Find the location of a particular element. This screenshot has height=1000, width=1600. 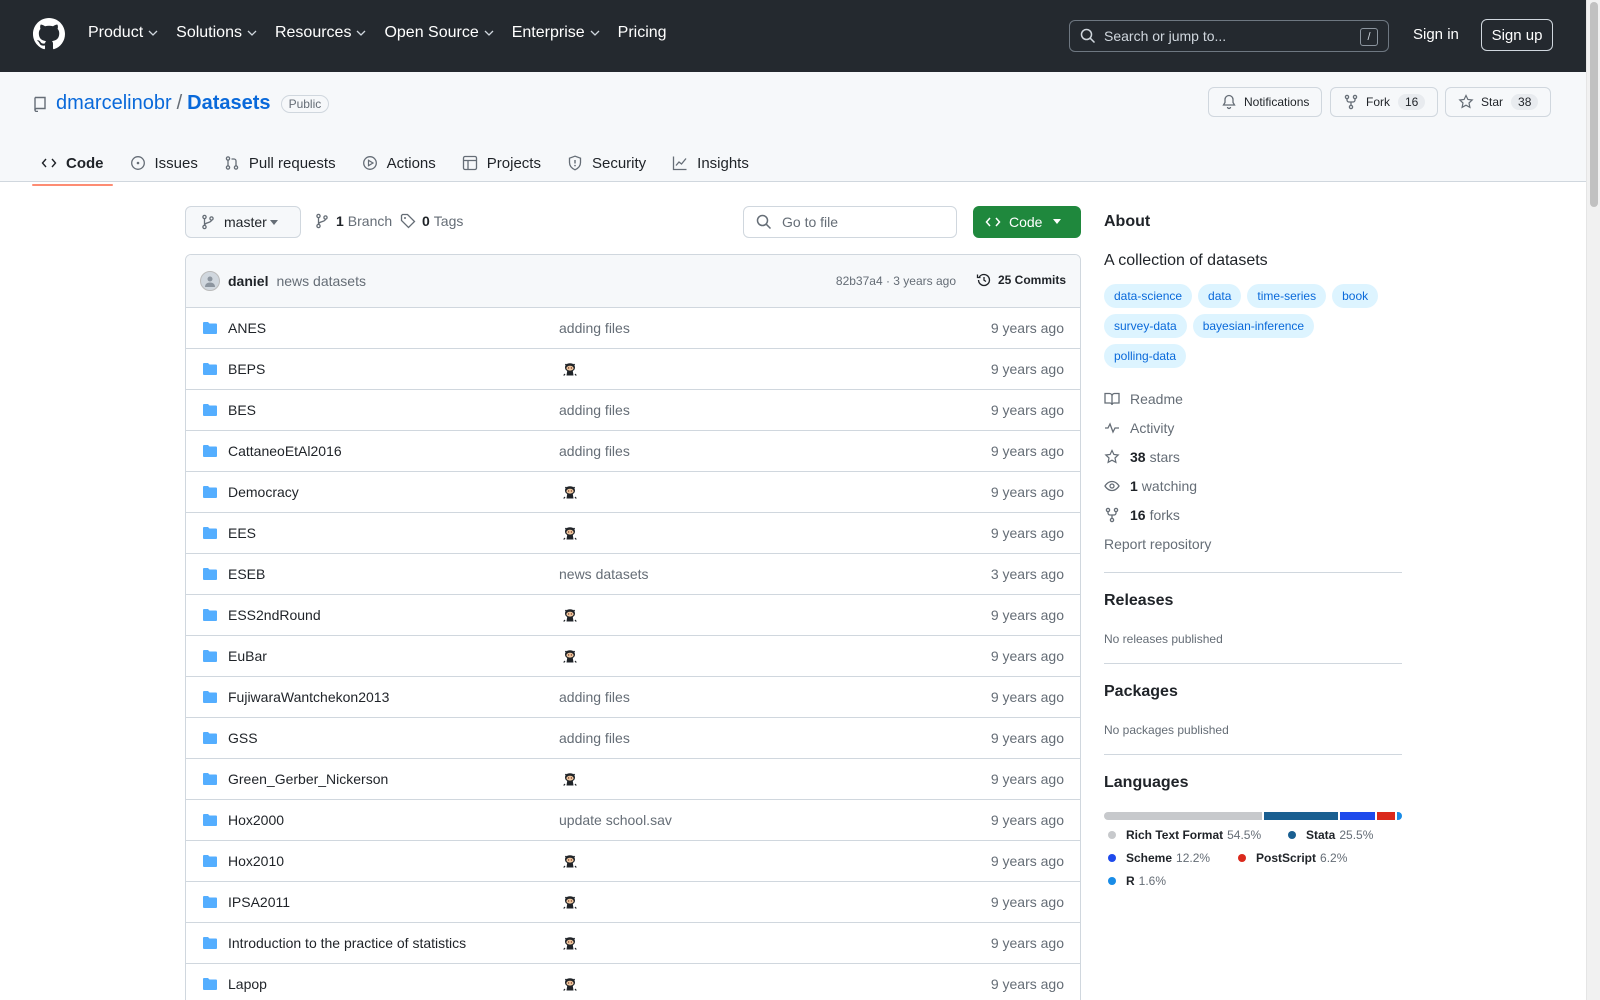

language-item: Rich Text Format 54.5% is located at coordinates (1184, 835).